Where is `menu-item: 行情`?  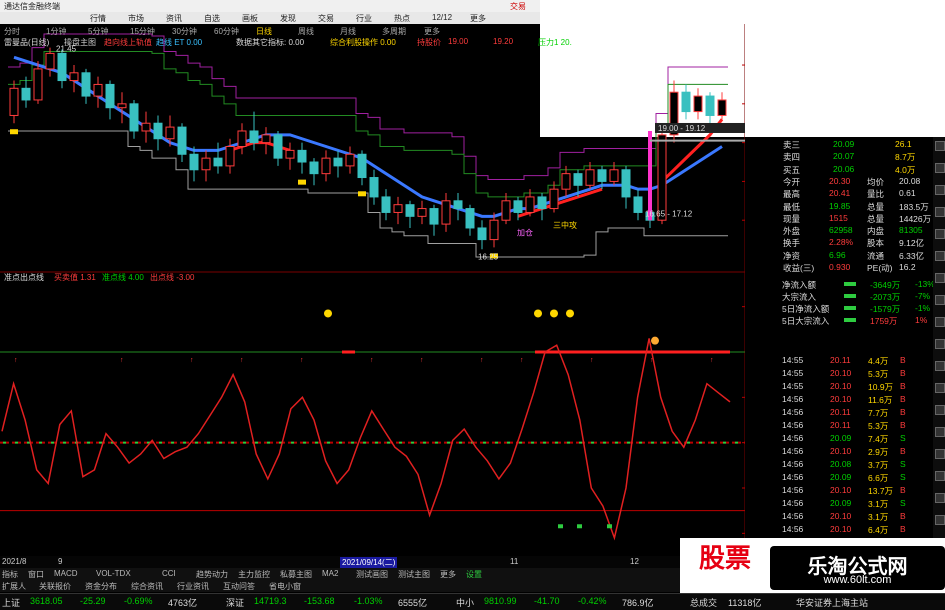
menu-item: 行情 is located at coordinates (98, 18).